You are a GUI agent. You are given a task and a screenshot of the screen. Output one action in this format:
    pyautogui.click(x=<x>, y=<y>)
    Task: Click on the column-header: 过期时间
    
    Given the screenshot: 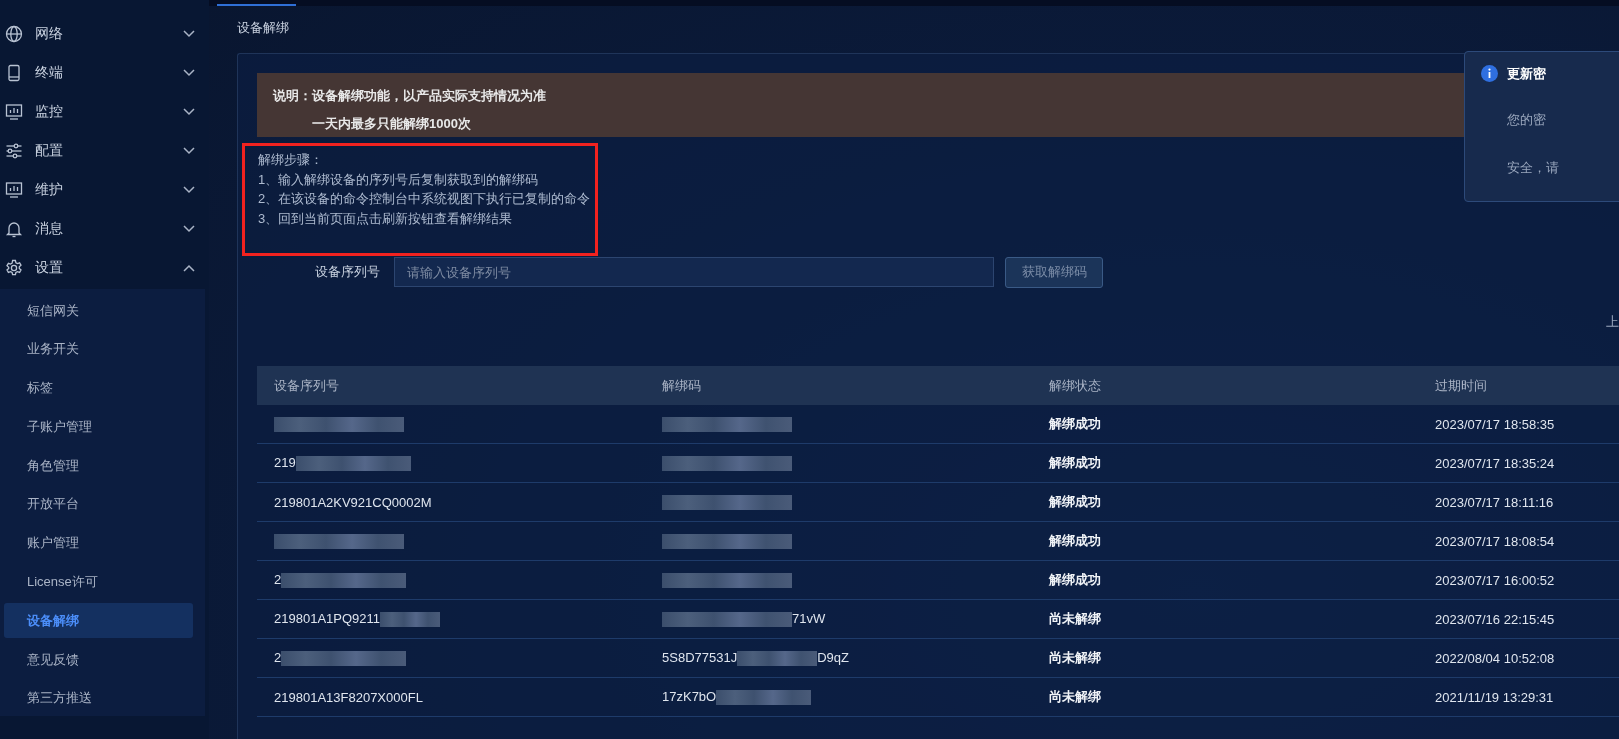 What is the action you would take?
    pyautogui.click(x=1518, y=385)
    